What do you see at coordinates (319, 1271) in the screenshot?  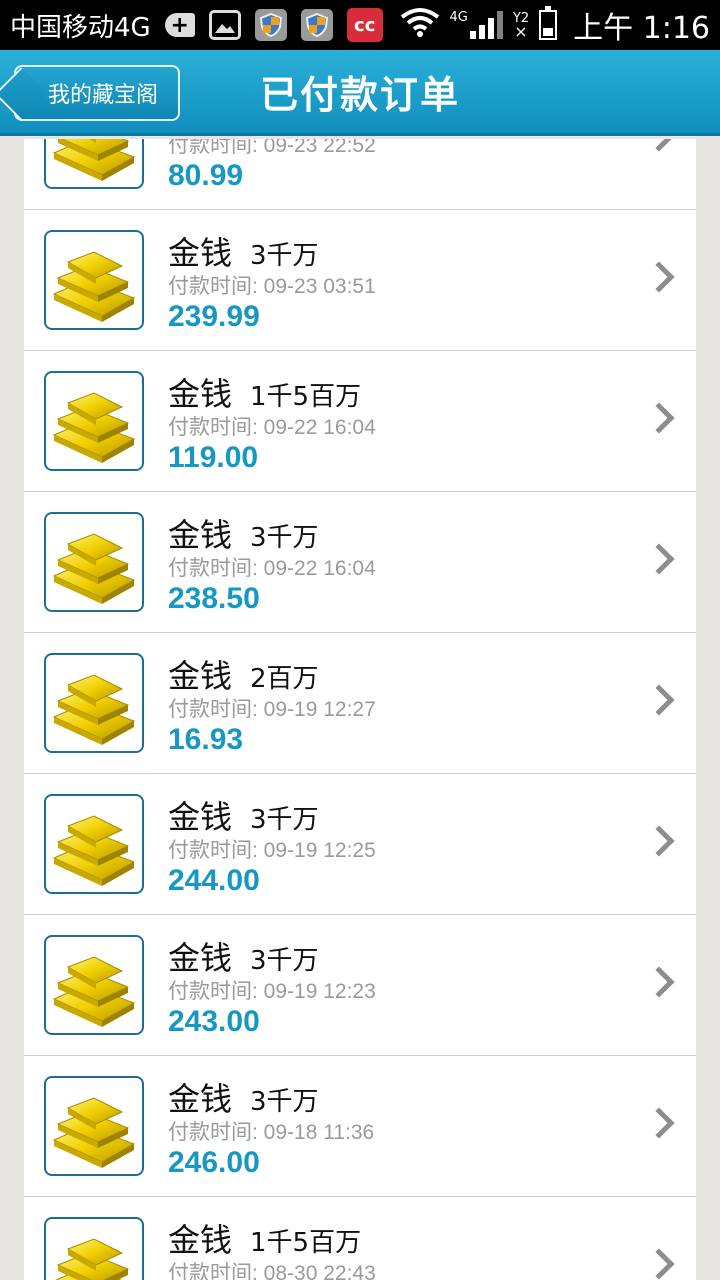 I see `payment-time-value: 08-30 22:43` at bounding box center [319, 1271].